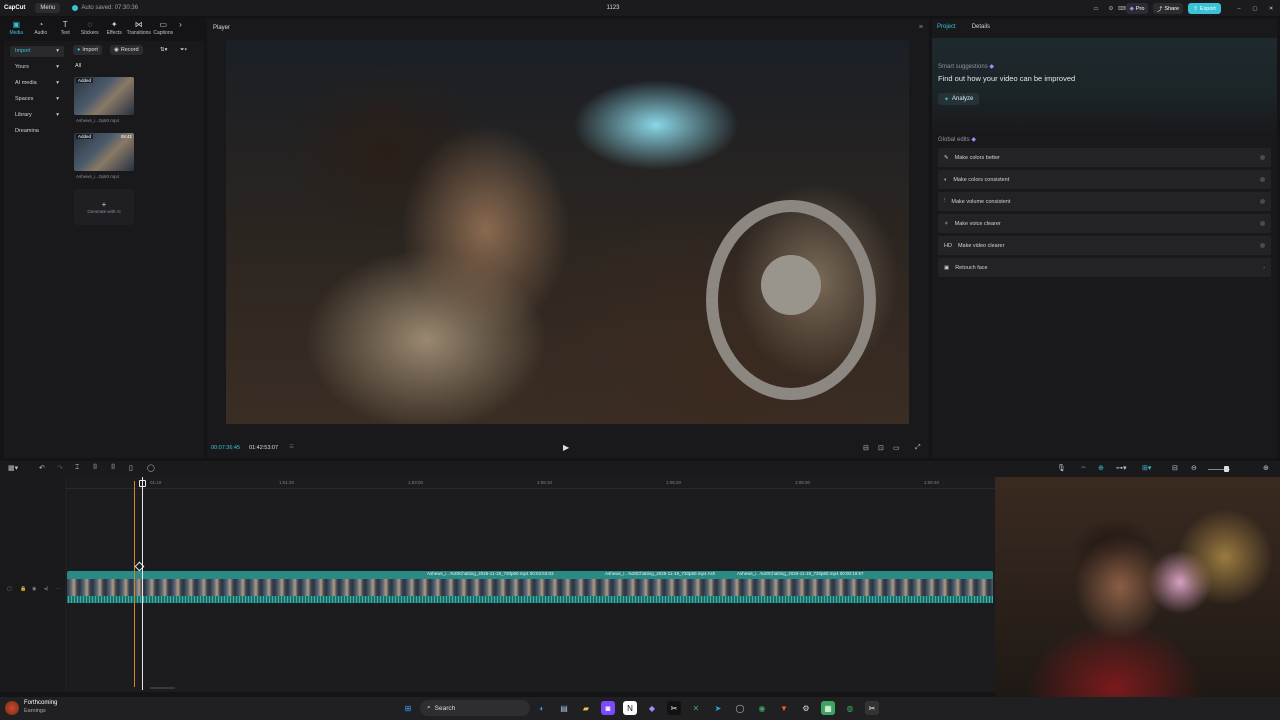 The height and width of the screenshot is (720, 1280). What do you see at coordinates (104, 207) in the screenshot?
I see `generate-with-ai-card: + Generate with AI` at bounding box center [104, 207].